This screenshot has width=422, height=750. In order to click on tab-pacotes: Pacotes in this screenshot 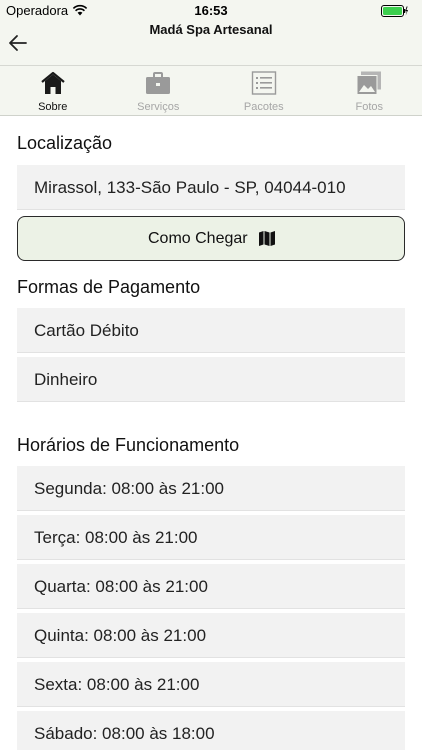, I will do `click(264, 90)`.